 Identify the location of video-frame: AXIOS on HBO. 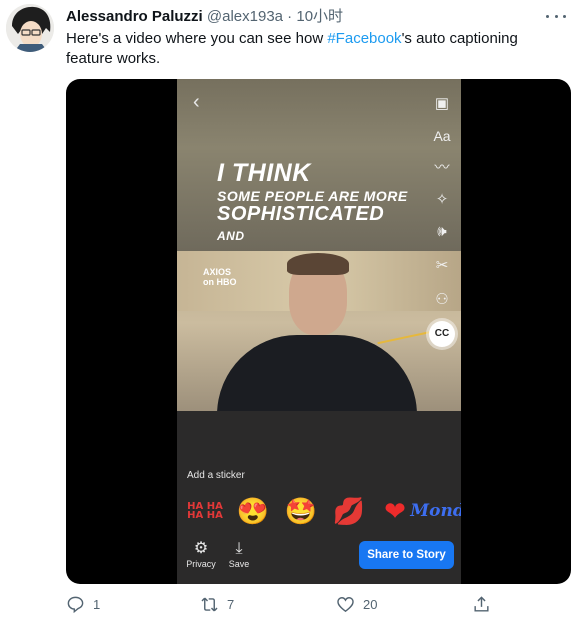
(319, 331).